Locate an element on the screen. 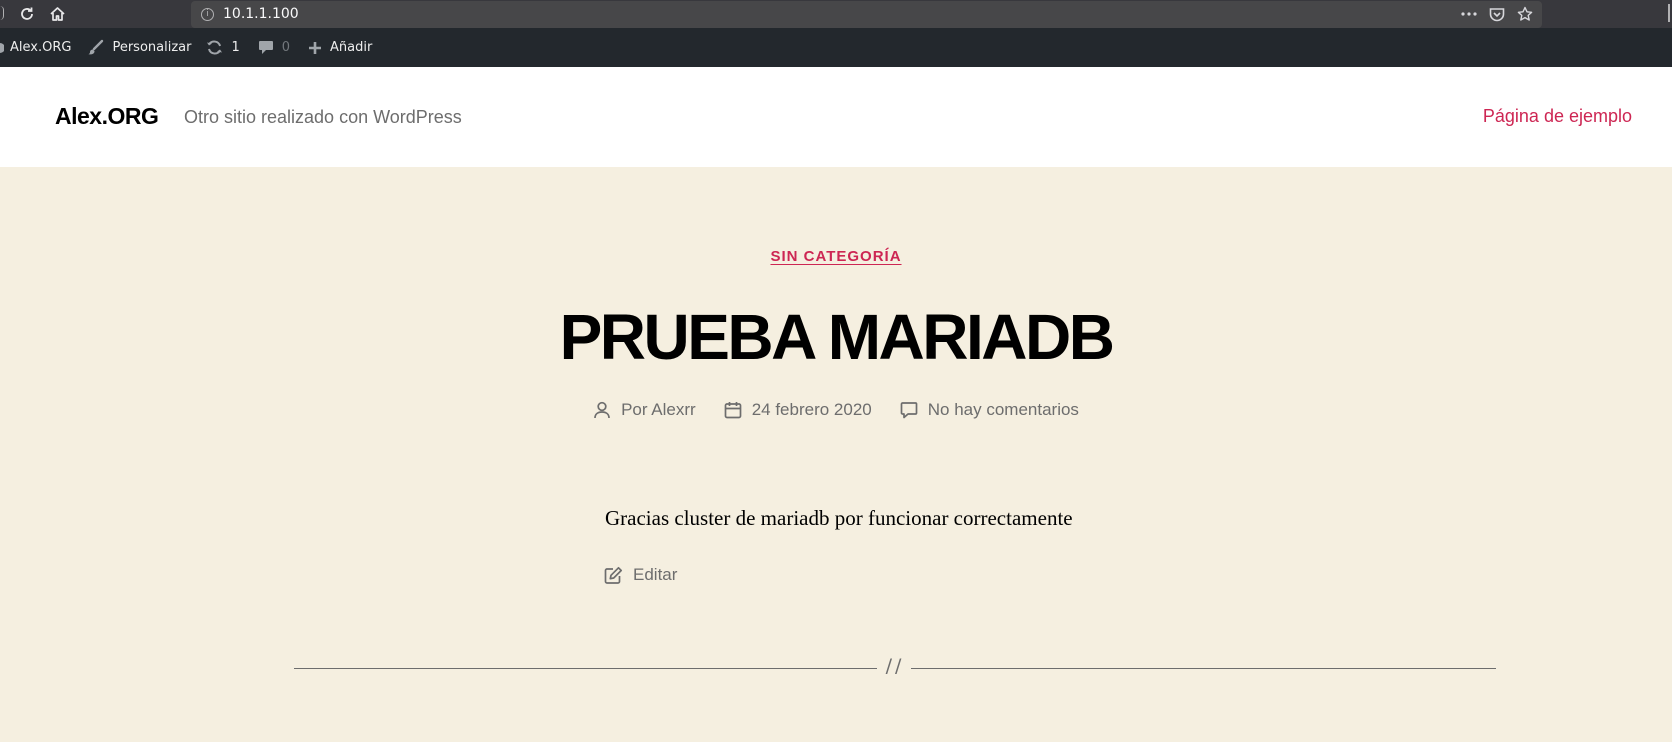 The width and height of the screenshot is (1672, 742). dashboard-icon is located at coordinates (2, 47).